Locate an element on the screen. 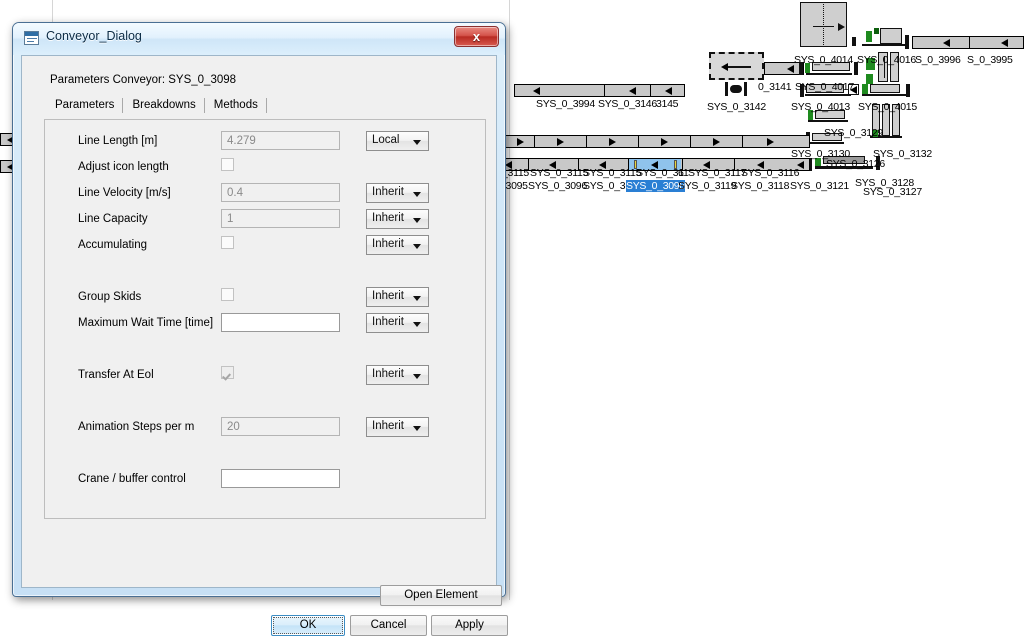 The image size is (1024, 636). element-label: 3145 is located at coordinates (667, 104).